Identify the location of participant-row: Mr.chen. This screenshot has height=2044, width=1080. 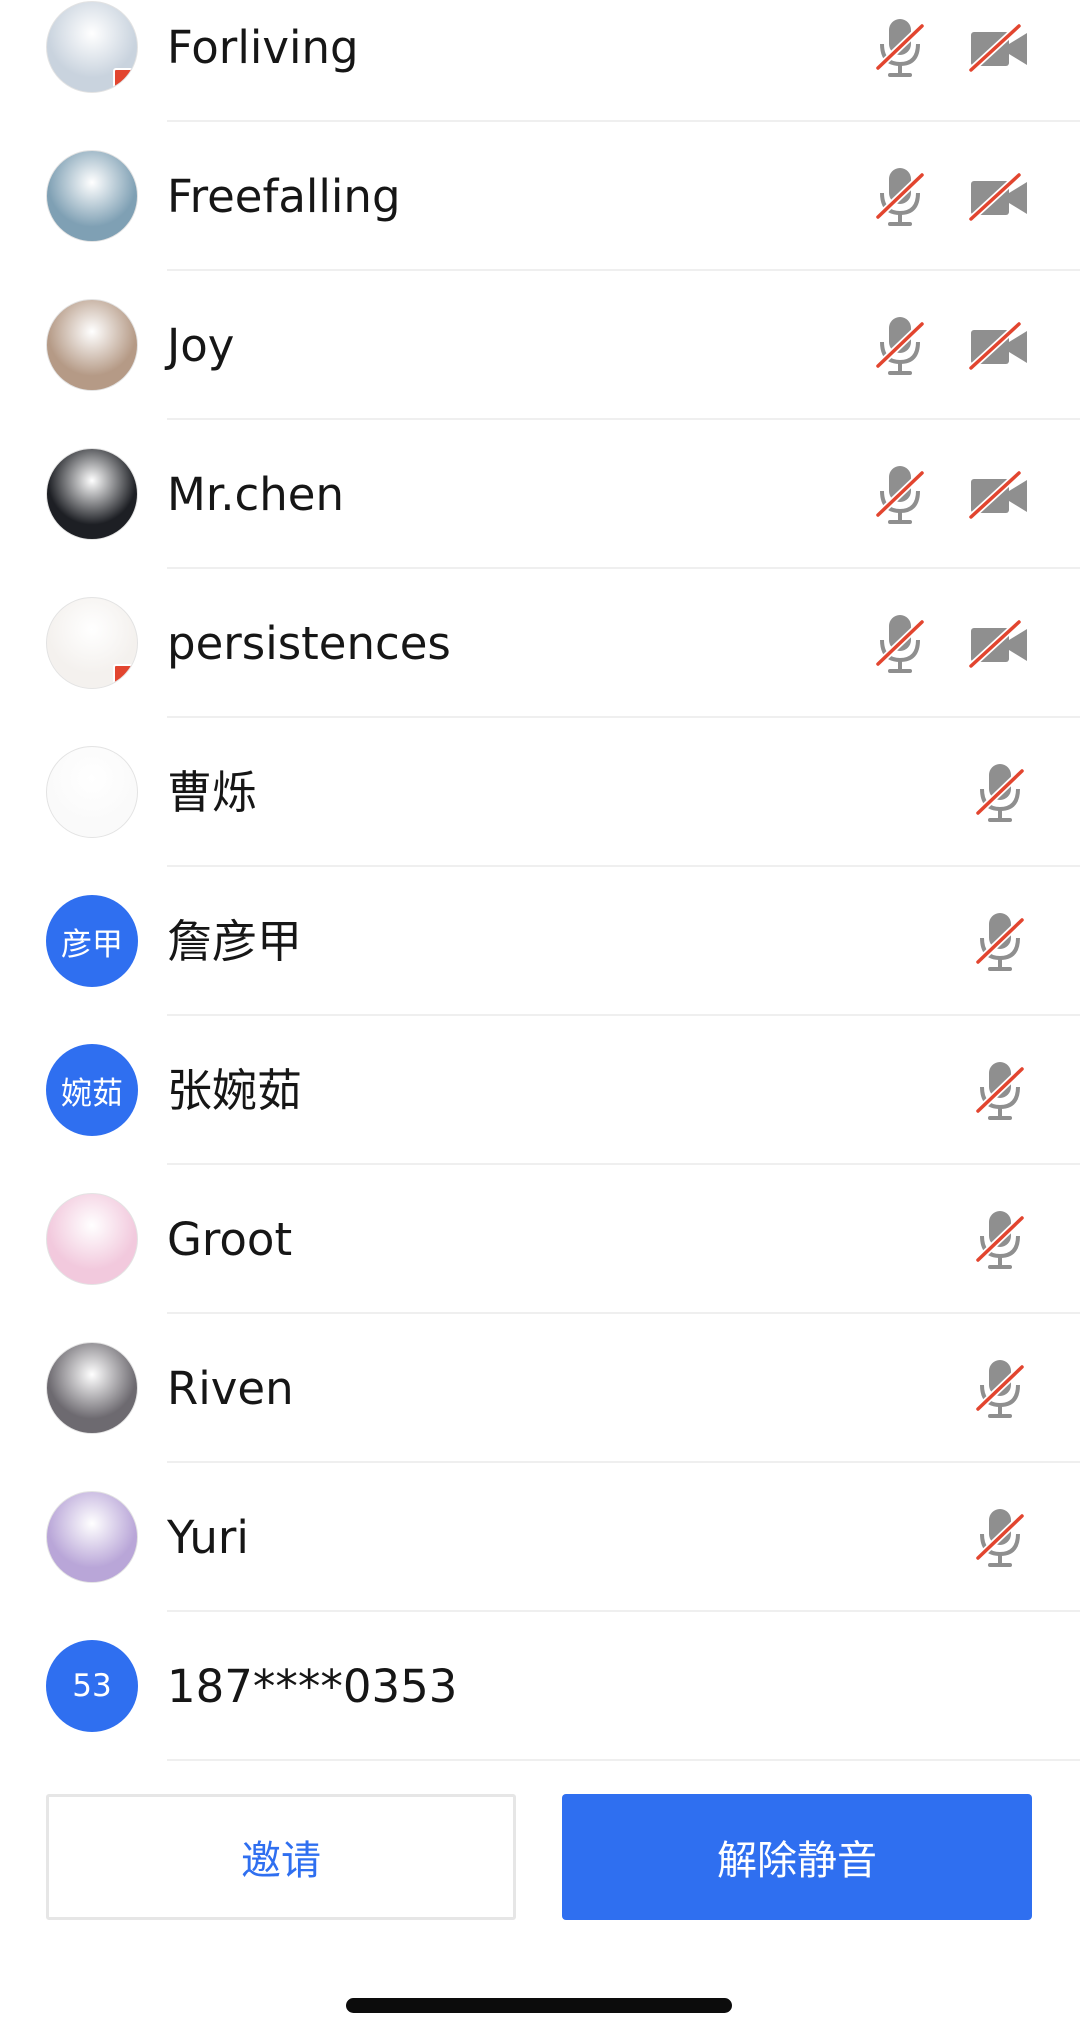
(540, 494).